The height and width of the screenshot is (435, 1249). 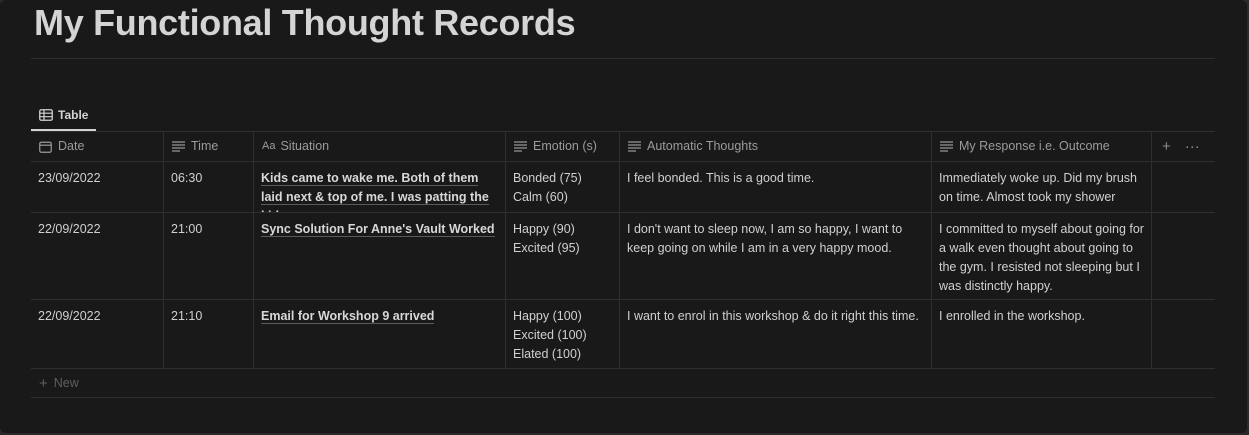 What do you see at coordinates (623, 58) in the screenshot?
I see `title-divider` at bounding box center [623, 58].